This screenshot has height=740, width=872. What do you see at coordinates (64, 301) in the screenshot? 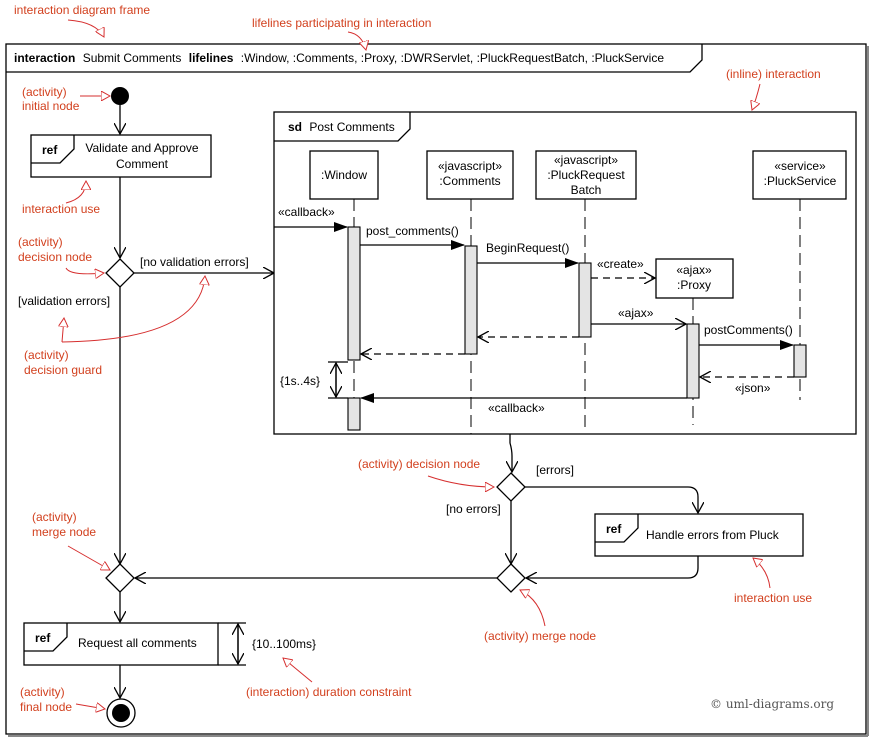
I see `guard-validation-errors: [validation errors]` at bounding box center [64, 301].